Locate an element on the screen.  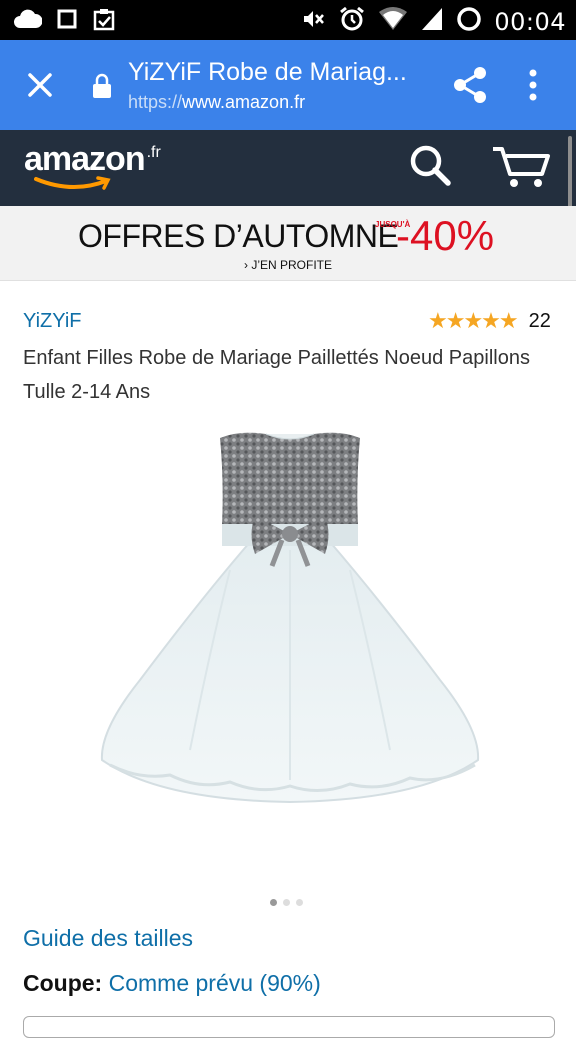
logo-tld: .fr is located at coordinates (153, 152).